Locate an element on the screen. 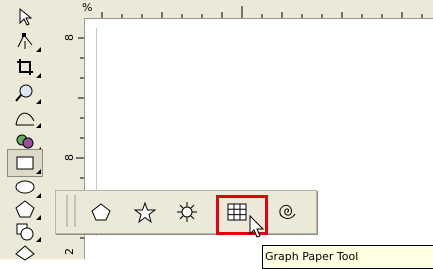 This screenshot has width=433, height=269. pentagon-icon is located at coordinates (101, 212).